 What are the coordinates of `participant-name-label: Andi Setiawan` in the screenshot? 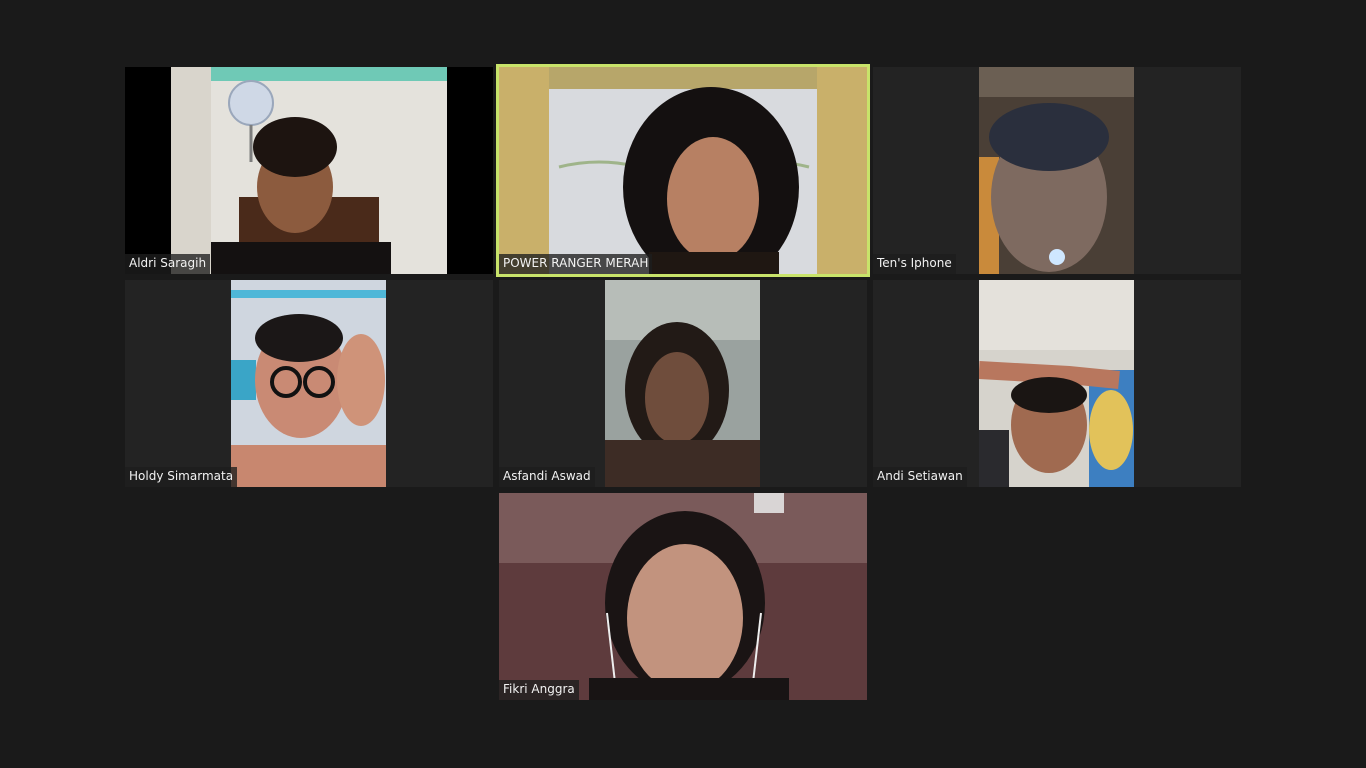 It's located at (920, 477).